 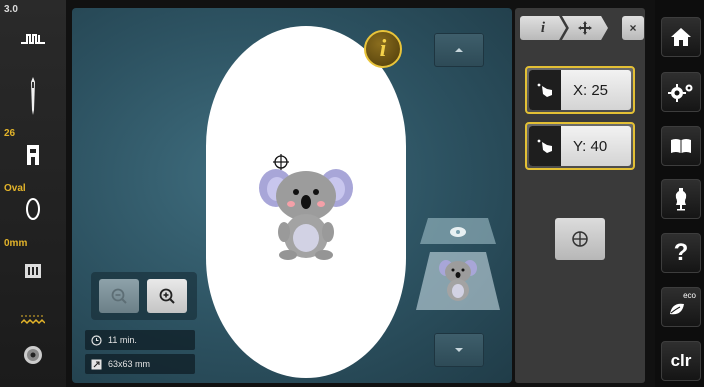 I want to click on help-button: ?, so click(x=681, y=253).